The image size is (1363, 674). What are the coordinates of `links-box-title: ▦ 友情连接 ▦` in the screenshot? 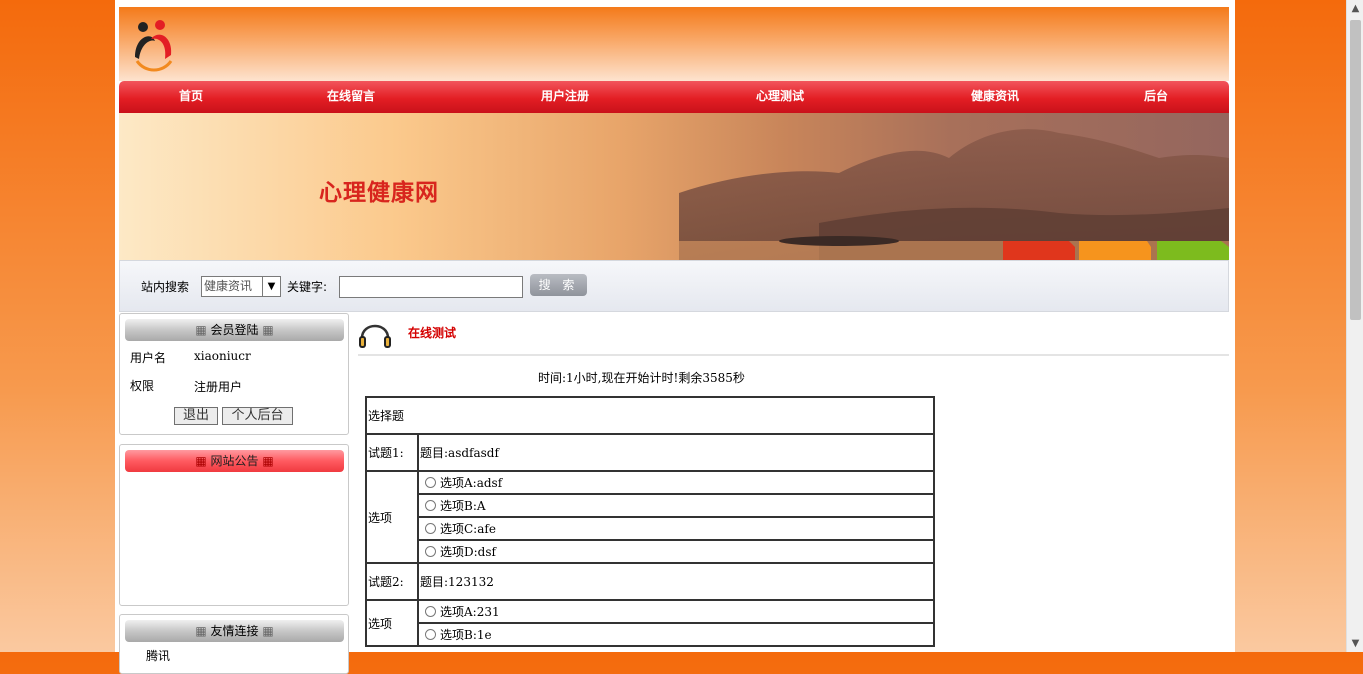 It's located at (234, 631).